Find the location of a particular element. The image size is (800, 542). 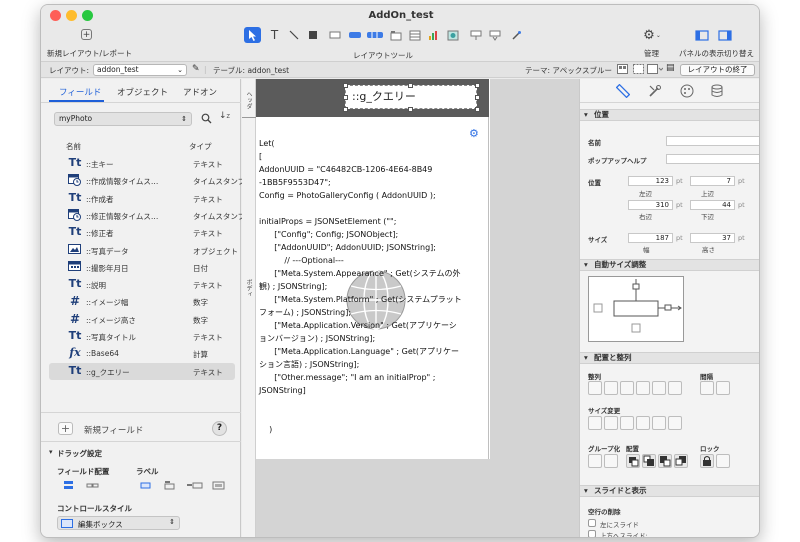

left-position-field: 123 is located at coordinates (650, 181).